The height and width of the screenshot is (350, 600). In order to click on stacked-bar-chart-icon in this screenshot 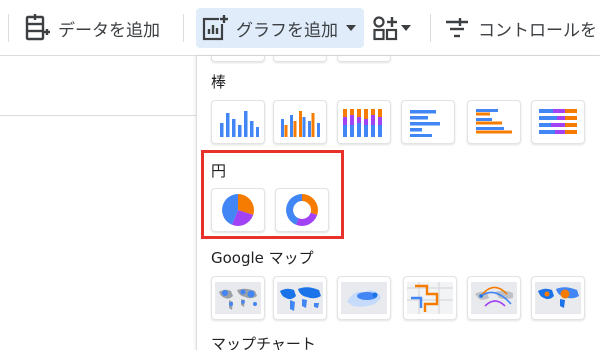, I will do `click(558, 121)`.